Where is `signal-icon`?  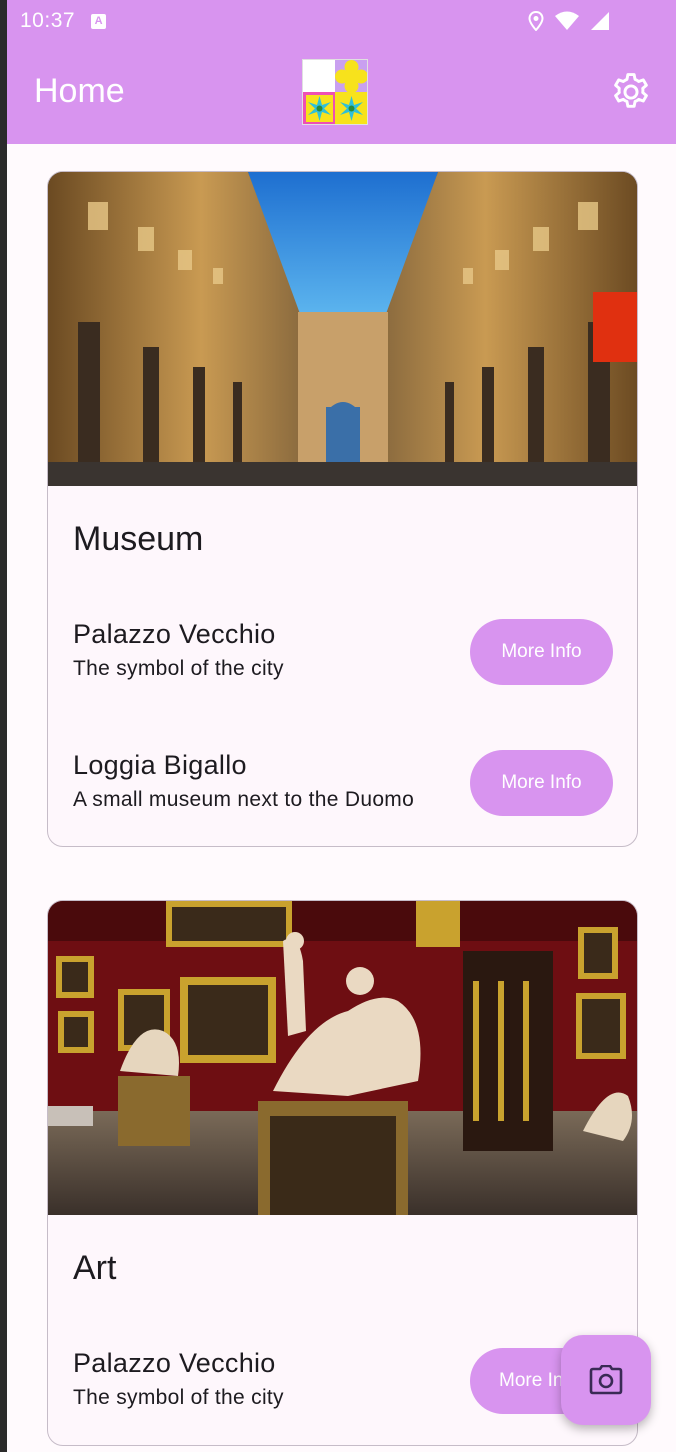 signal-icon is located at coordinates (600, 21).